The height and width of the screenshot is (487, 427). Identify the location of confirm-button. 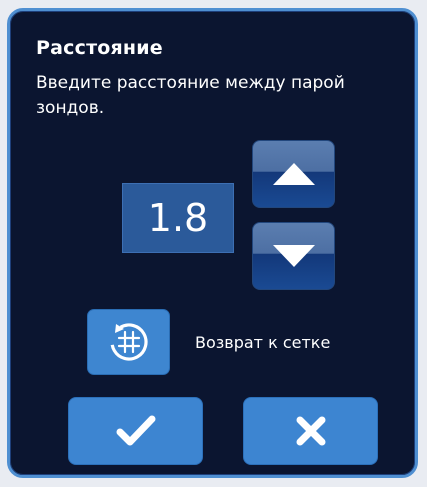
(135, 431).